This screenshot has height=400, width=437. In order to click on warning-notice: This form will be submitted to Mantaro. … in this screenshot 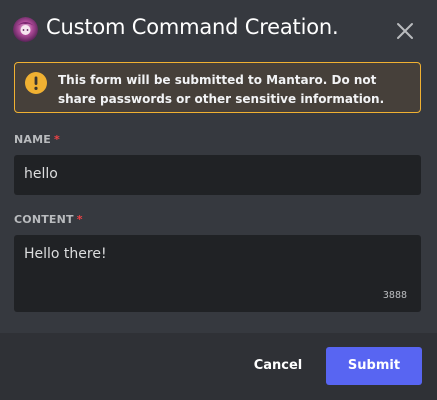, I will do `click(217, 87)`.